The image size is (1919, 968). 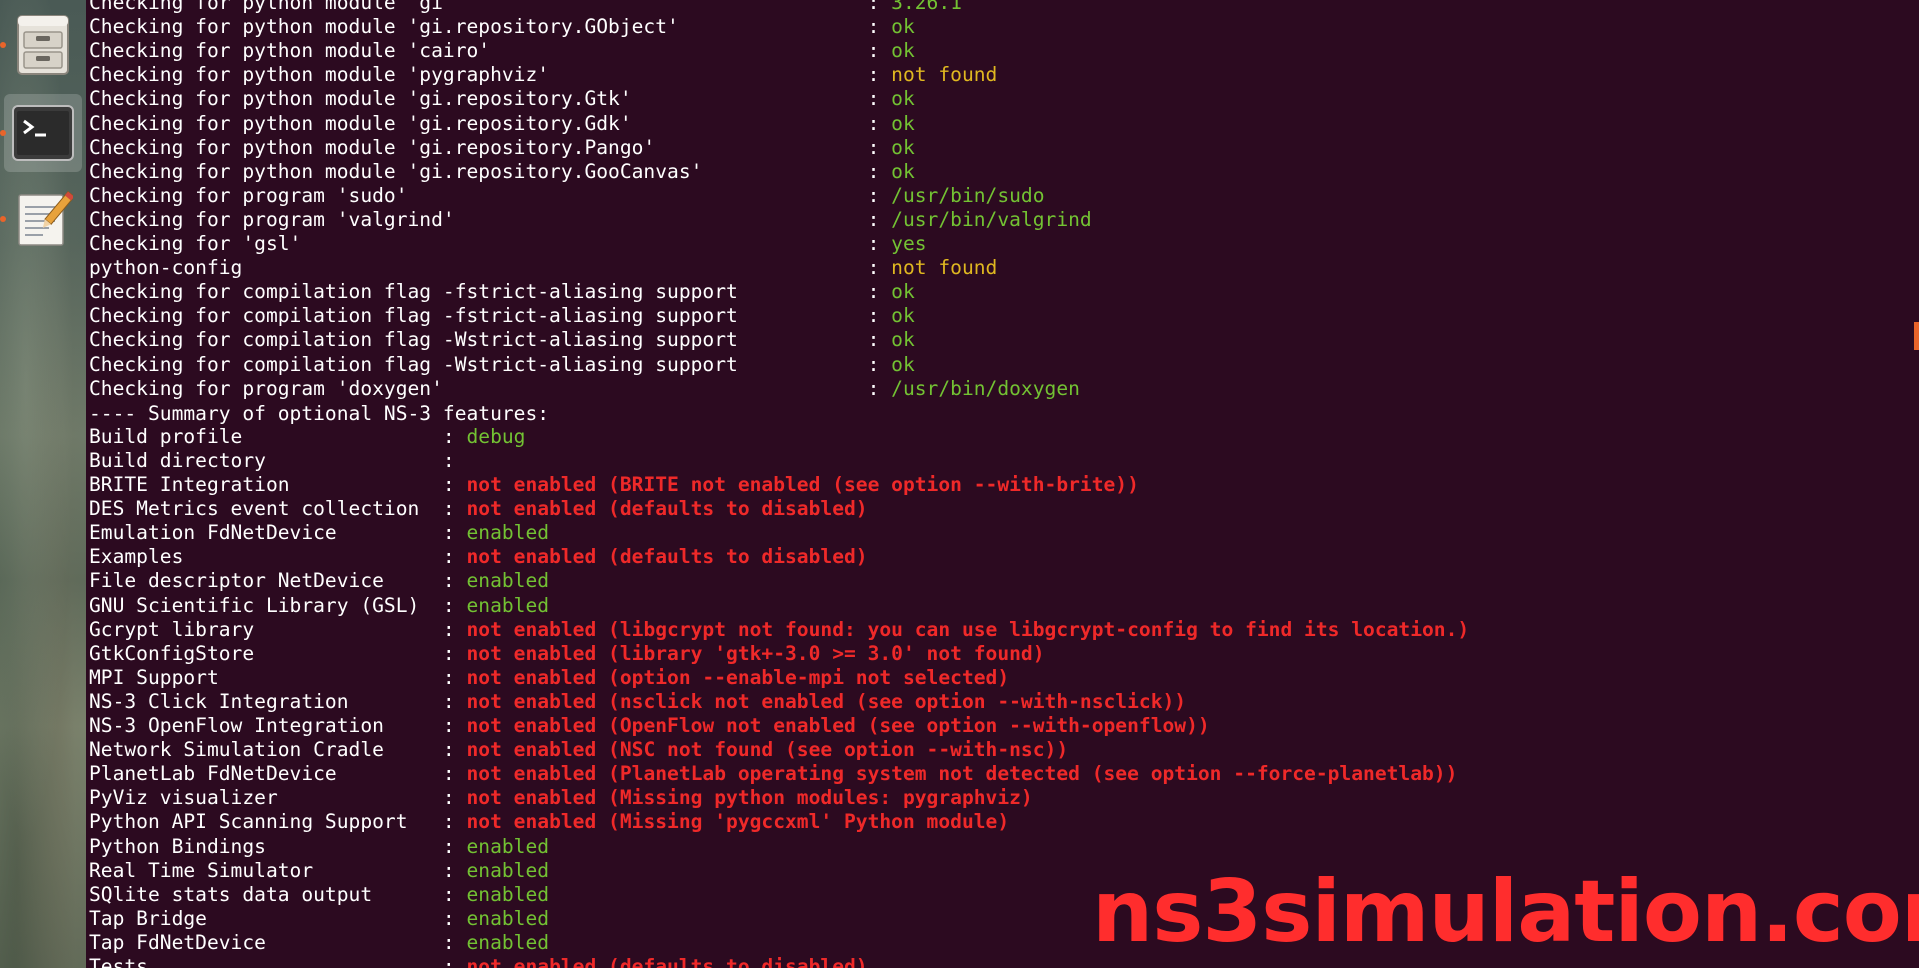 What do you see at coordinates (478, 75) in the screenshot?
I see `check-line-label: Checking for python module 'pygraphviz'` at bounding box center [478, 75].